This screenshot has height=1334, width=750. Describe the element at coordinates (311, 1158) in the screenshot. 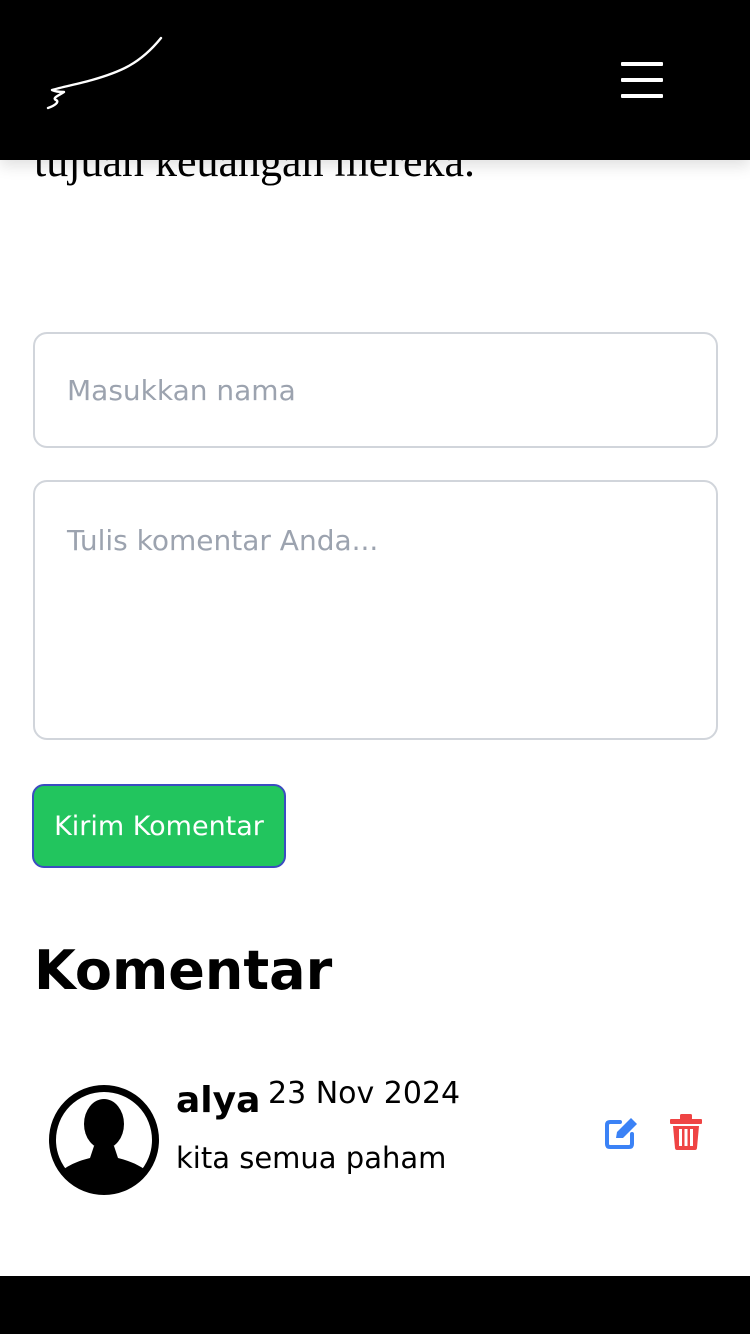

I see `comment-body: kita semua paham` at that location.